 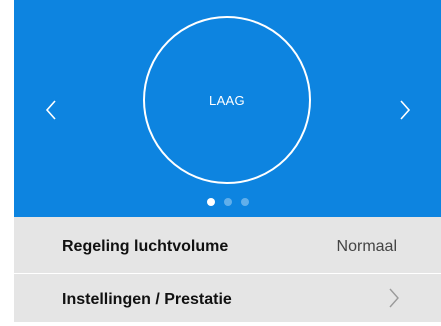 I want to click on fan-level-label: LAAG, so click(x=227, y=100).